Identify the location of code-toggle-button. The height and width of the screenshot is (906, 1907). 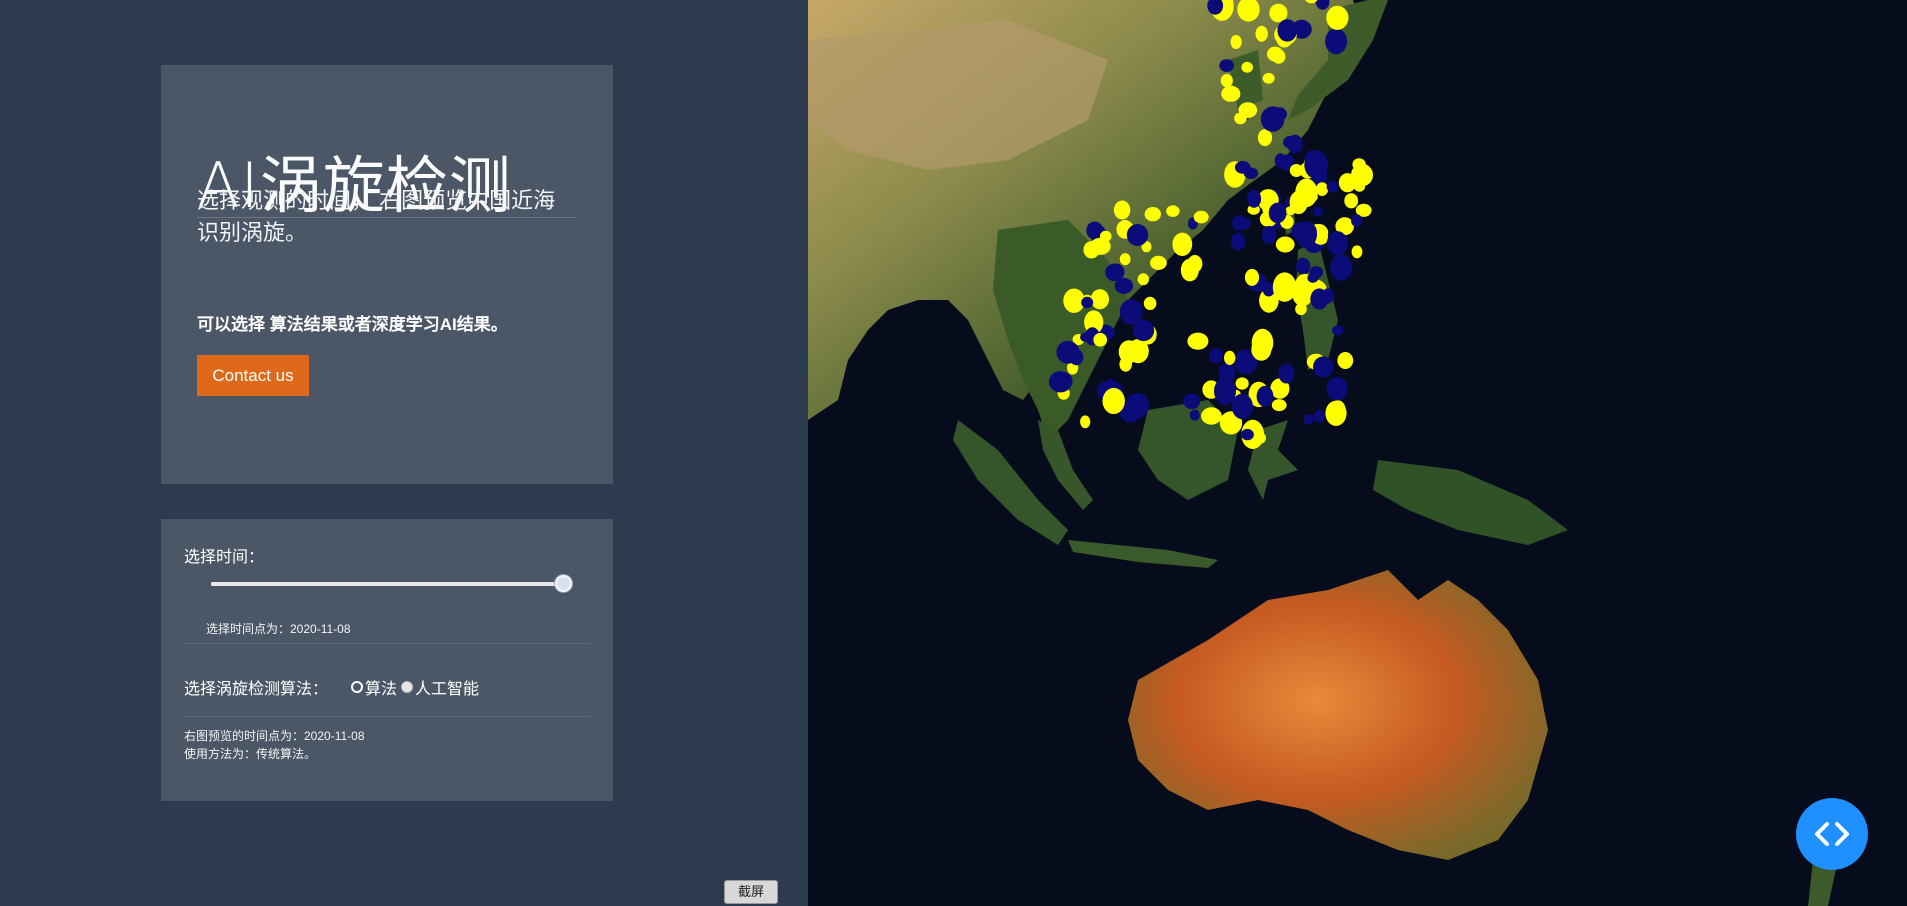
(1832, 834).